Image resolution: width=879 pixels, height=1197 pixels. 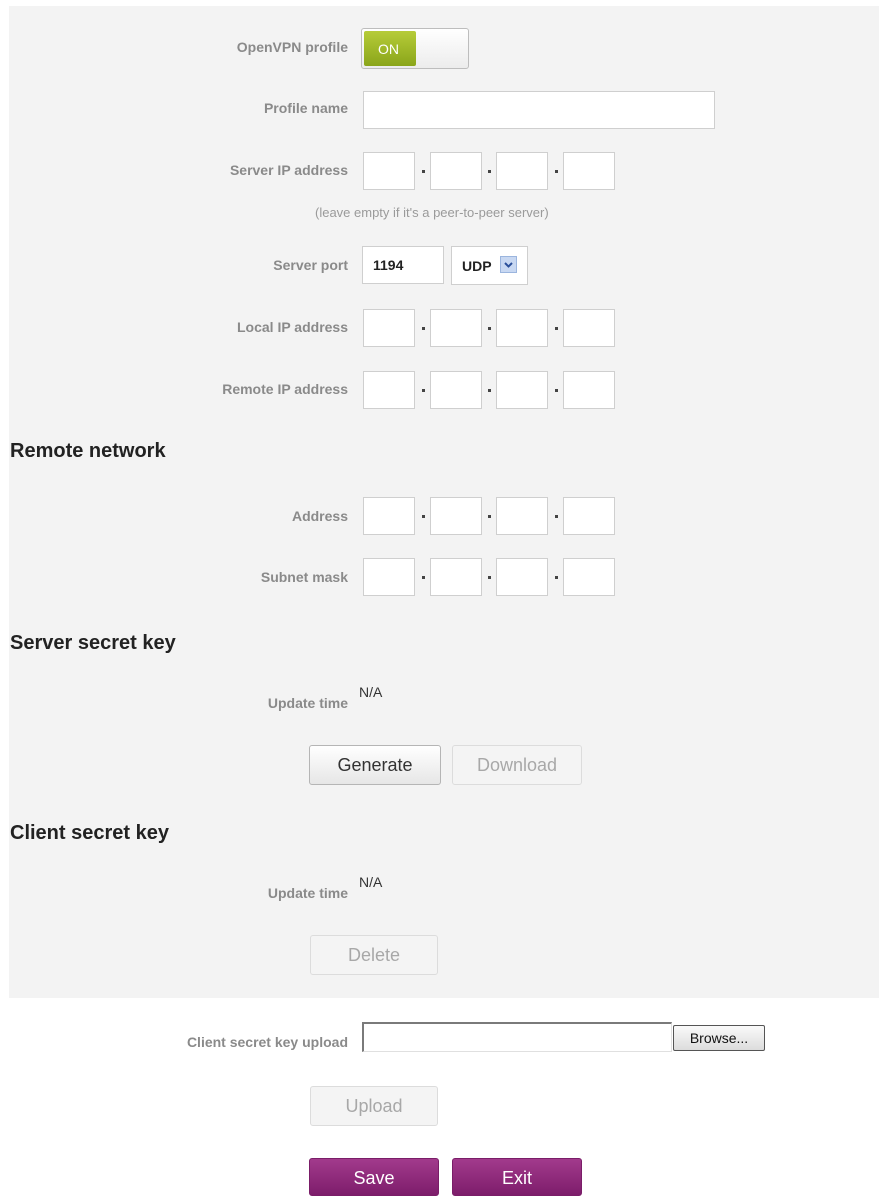 I want to click on server-update-time-label: Update time, so click(x=307, y=703).